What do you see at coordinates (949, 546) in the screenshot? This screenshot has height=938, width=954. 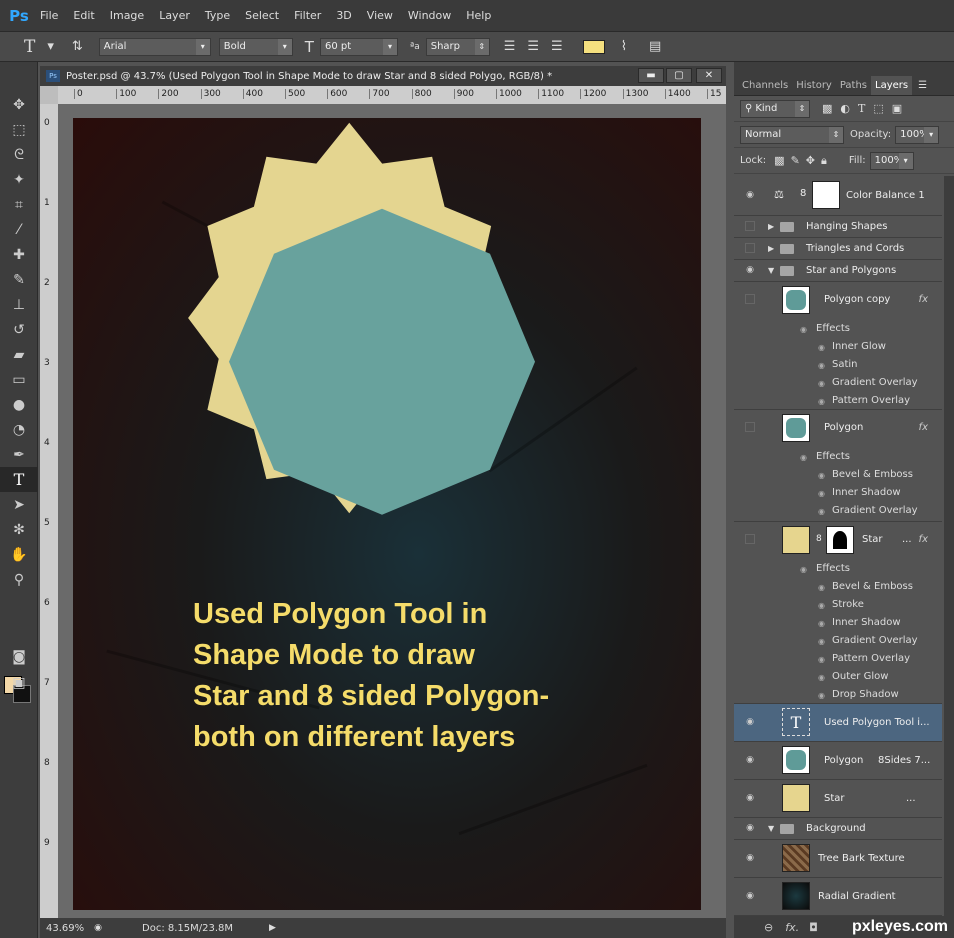 I see `layers-scrollbar` at bounding box center [949, 546].